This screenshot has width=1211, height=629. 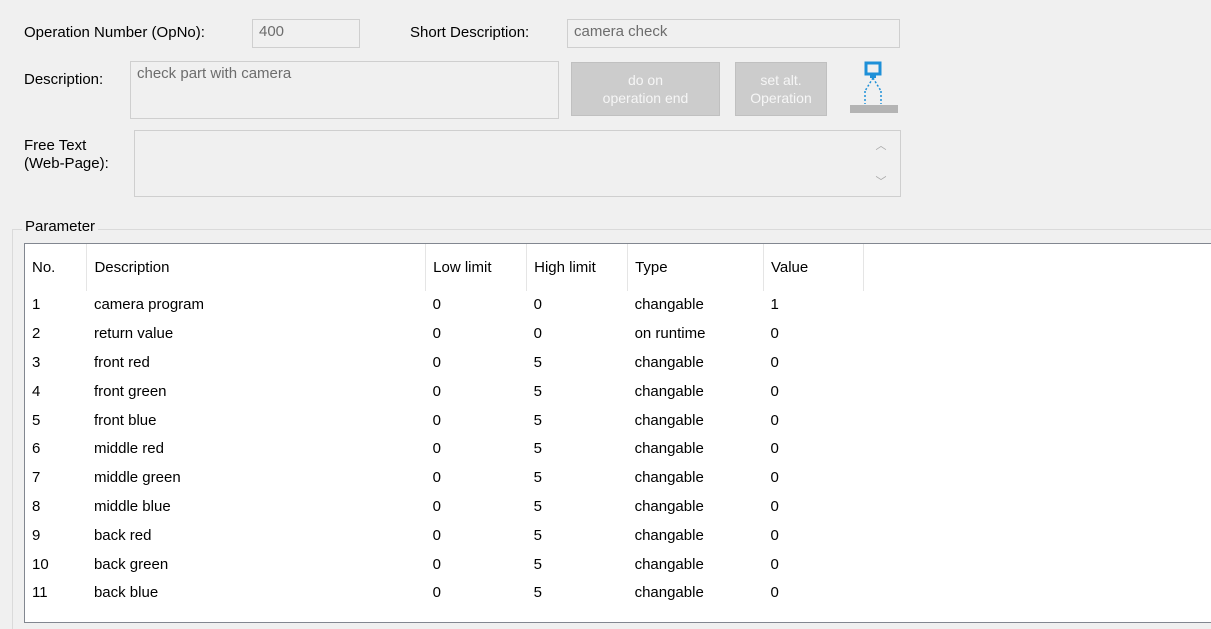 What do you see at coordinates (670, 334) in the screenshot?
I see `cell-type: on runtime` at bounding box center [670, 334].